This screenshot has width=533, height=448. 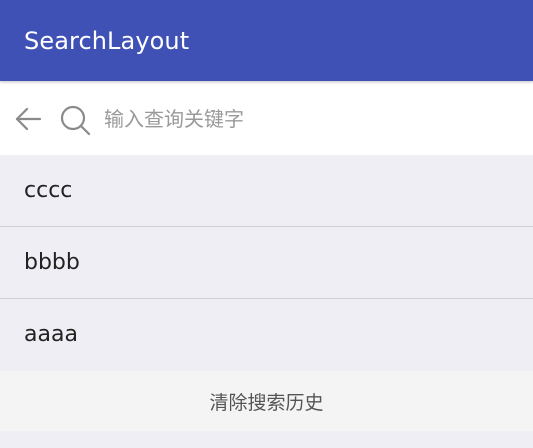 What do you see at coordinates (28, 119) in the screenshot?
I see `arrow-left-icon` at bounding box center [28, 119].